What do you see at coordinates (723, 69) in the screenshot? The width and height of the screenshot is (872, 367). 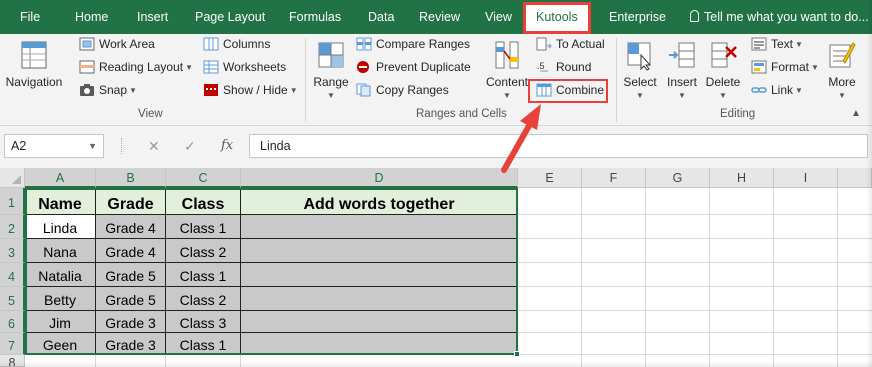 I see `delete-button: Delete ▼` at bounding box center [723, 69].